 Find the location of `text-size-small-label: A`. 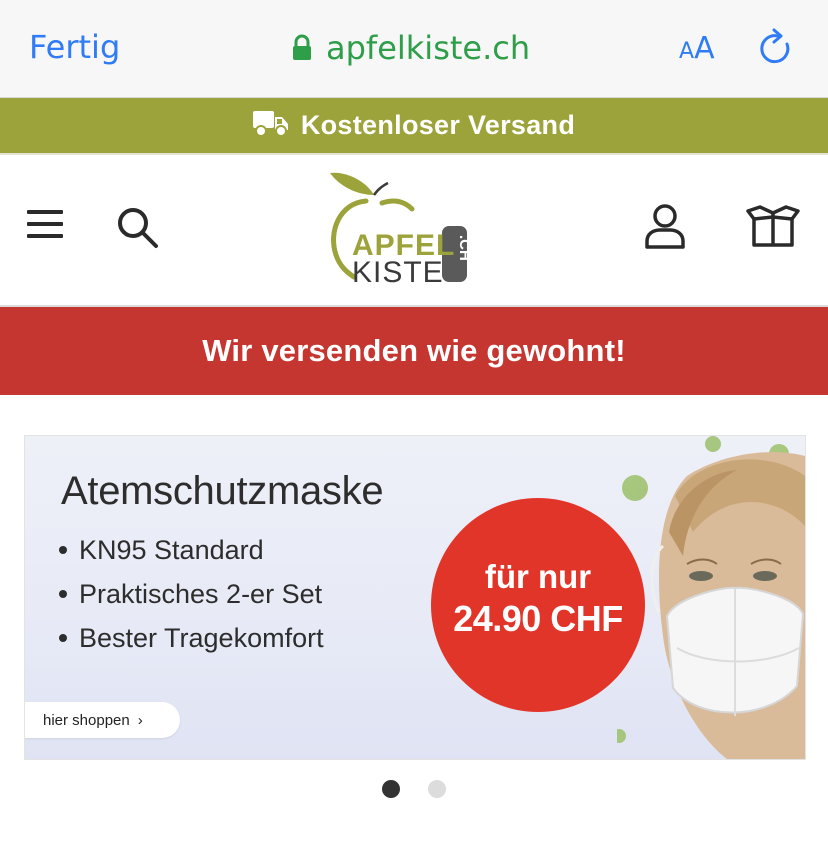

text-size-small-label: A is located at coordinates (687, 51).